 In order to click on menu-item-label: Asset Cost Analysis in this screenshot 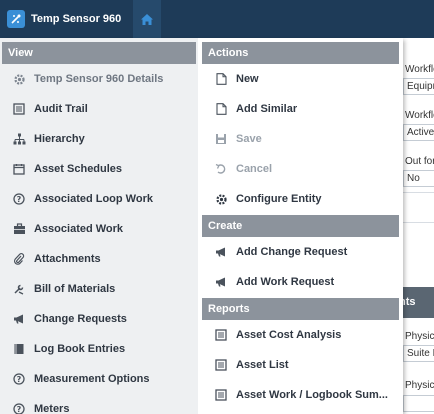, I will do `click(289, 335)`.